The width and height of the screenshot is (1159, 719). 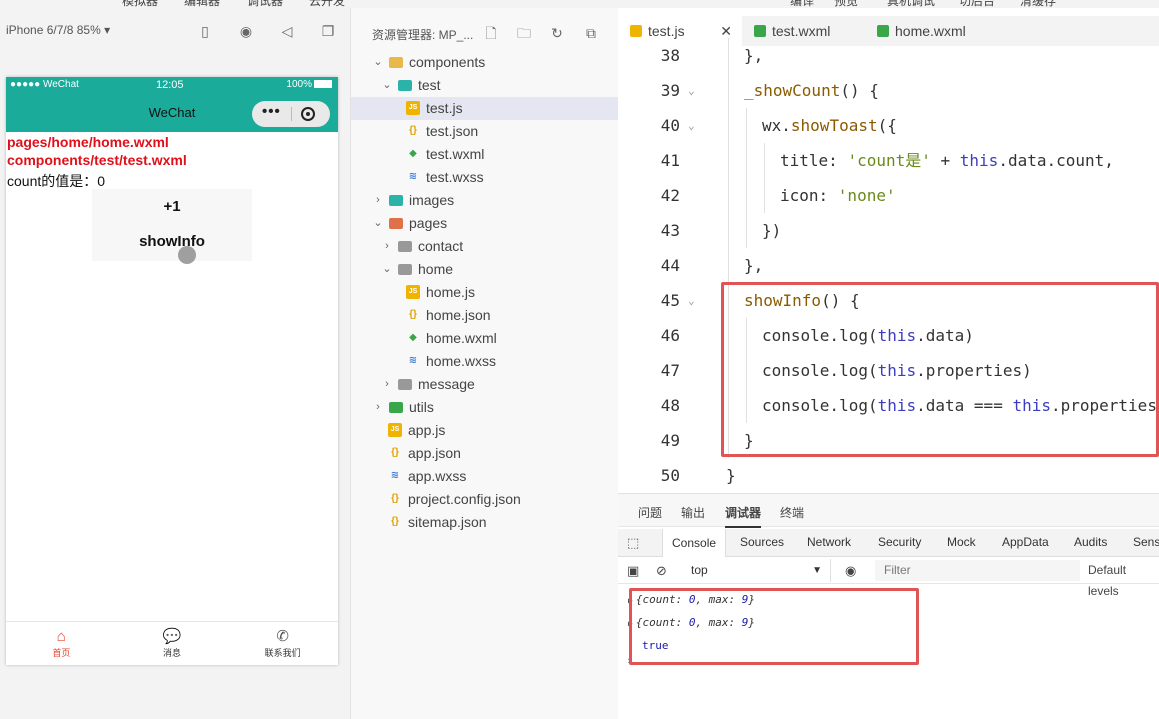 I want to click on tree-item-home-wxss: ≋ home.wxss, so click(x=485, y=361).